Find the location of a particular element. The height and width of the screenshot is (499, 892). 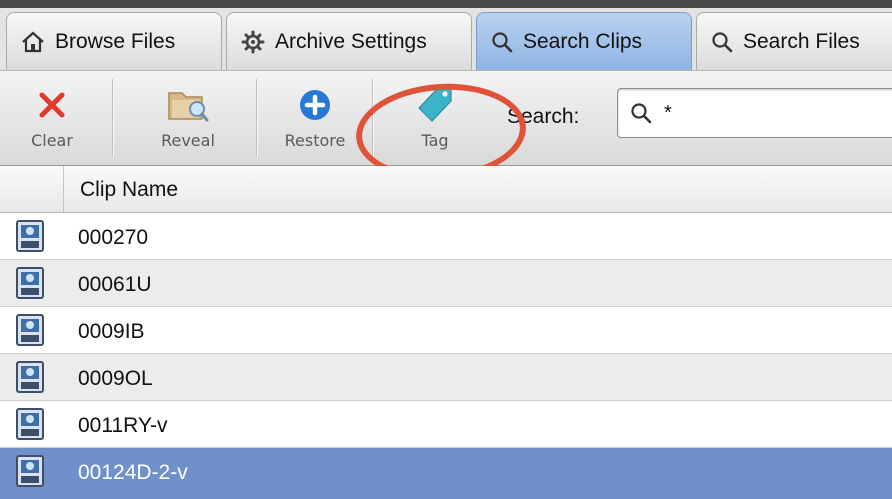

table-row-selected: 00124D-2-v is located at coordinates (446, 473).